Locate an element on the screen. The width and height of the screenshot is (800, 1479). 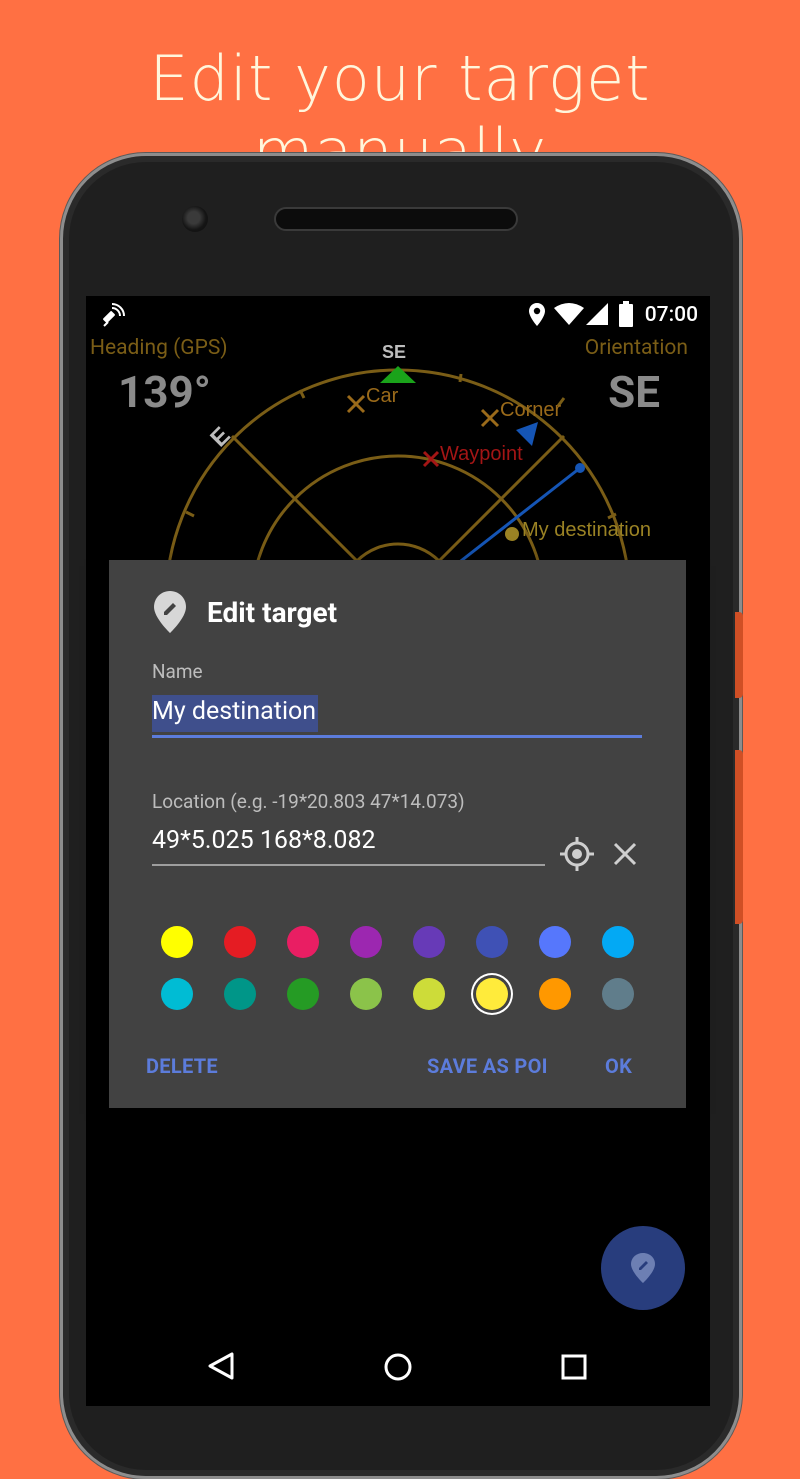
heading-label: Heading (GPS) is located at coordinates (159, 348).